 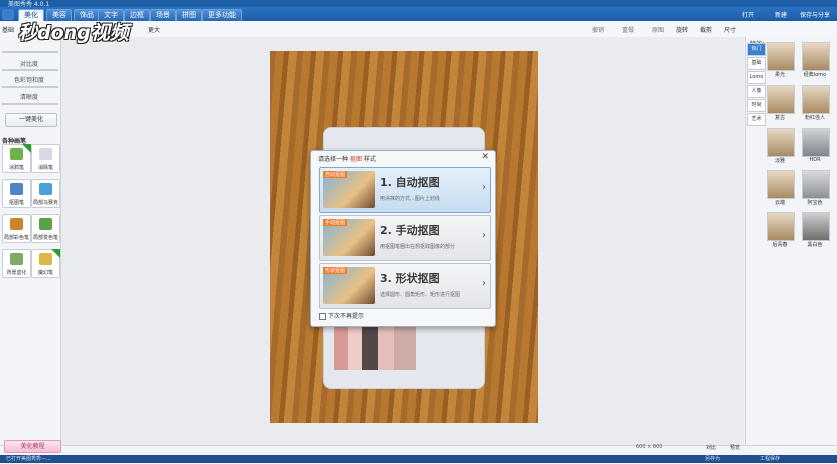 I want to click on save-as-button: 另存为, so click(x=712, y=458).